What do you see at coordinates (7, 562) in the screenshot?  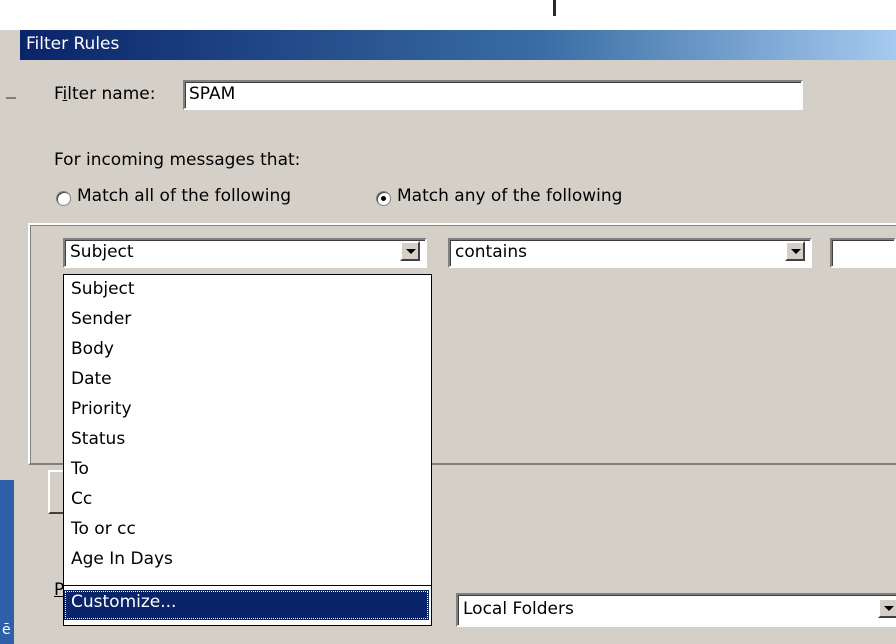 I see `background-panel` at bounding box center [7, 562].